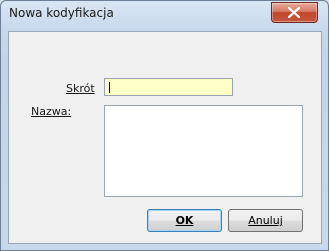 This screenshot has height=251, width=329. What do you see at coordinates (164, 16) in the screenshot?
I see `title-bar: Nowa kodyfikacja` at bounding box center [164, 16].